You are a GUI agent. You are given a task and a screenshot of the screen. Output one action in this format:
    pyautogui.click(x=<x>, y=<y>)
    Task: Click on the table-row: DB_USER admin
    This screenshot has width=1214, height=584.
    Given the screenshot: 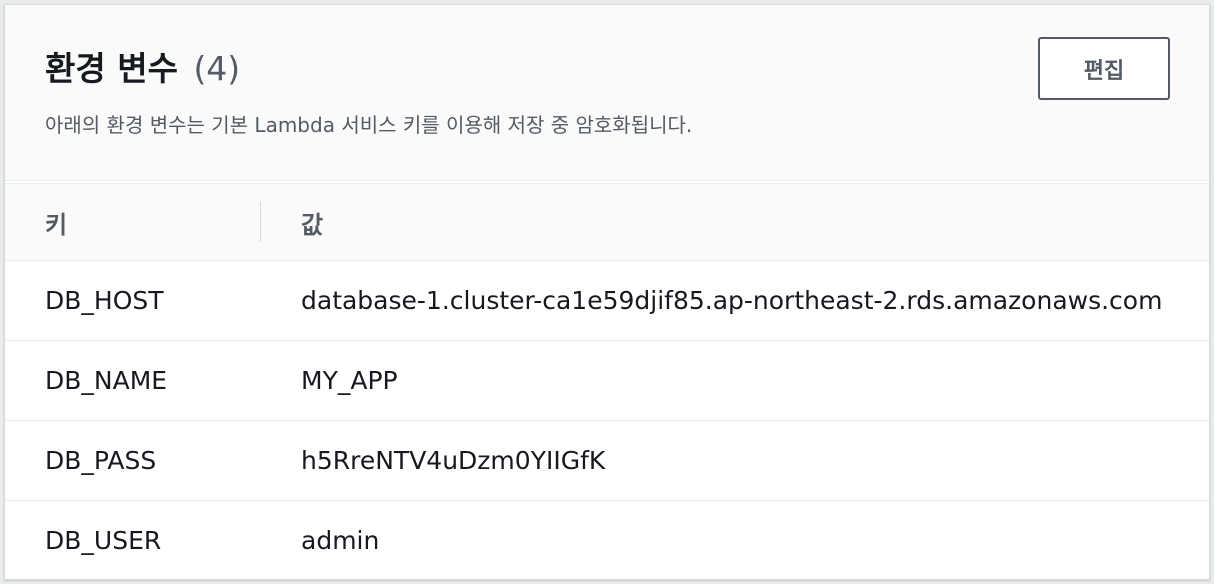 What is the action you would take?
    pyautogui.click(x=607, y=540)
    